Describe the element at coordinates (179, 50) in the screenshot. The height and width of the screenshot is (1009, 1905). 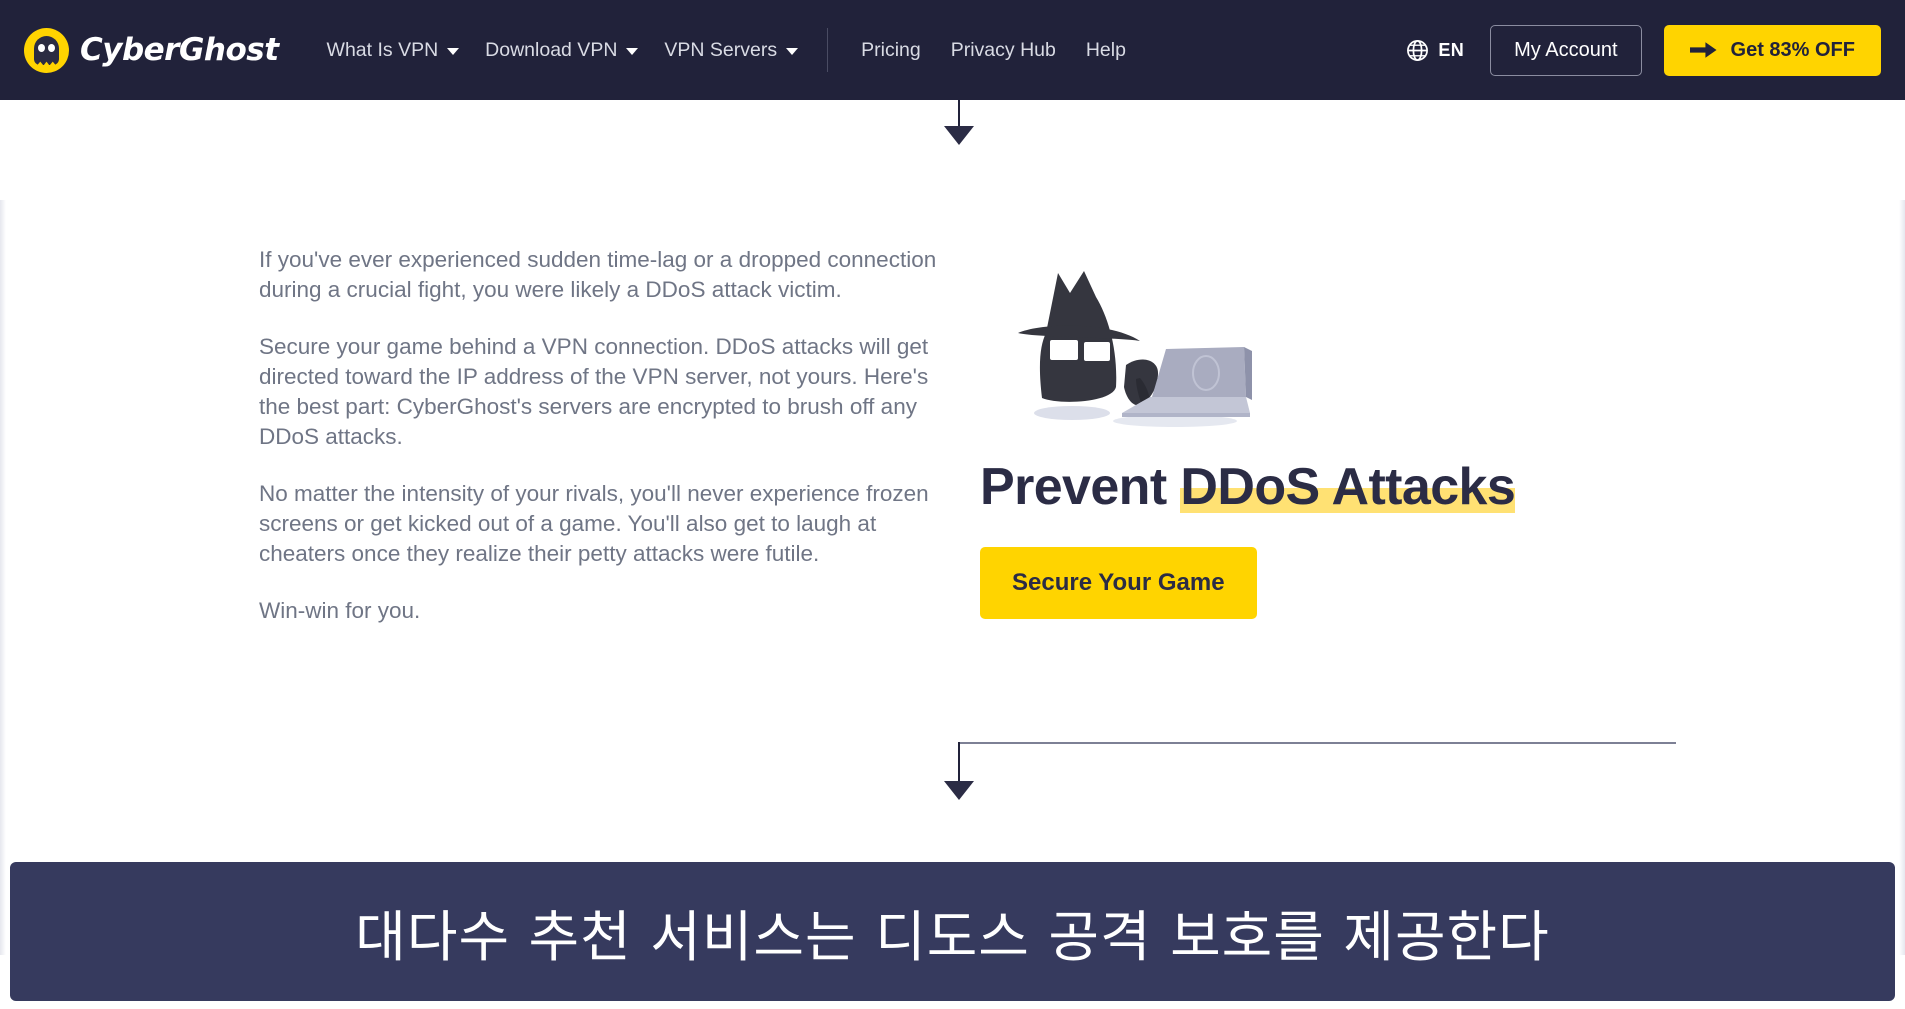
I see `brand-name: CyberGhost` at that location.